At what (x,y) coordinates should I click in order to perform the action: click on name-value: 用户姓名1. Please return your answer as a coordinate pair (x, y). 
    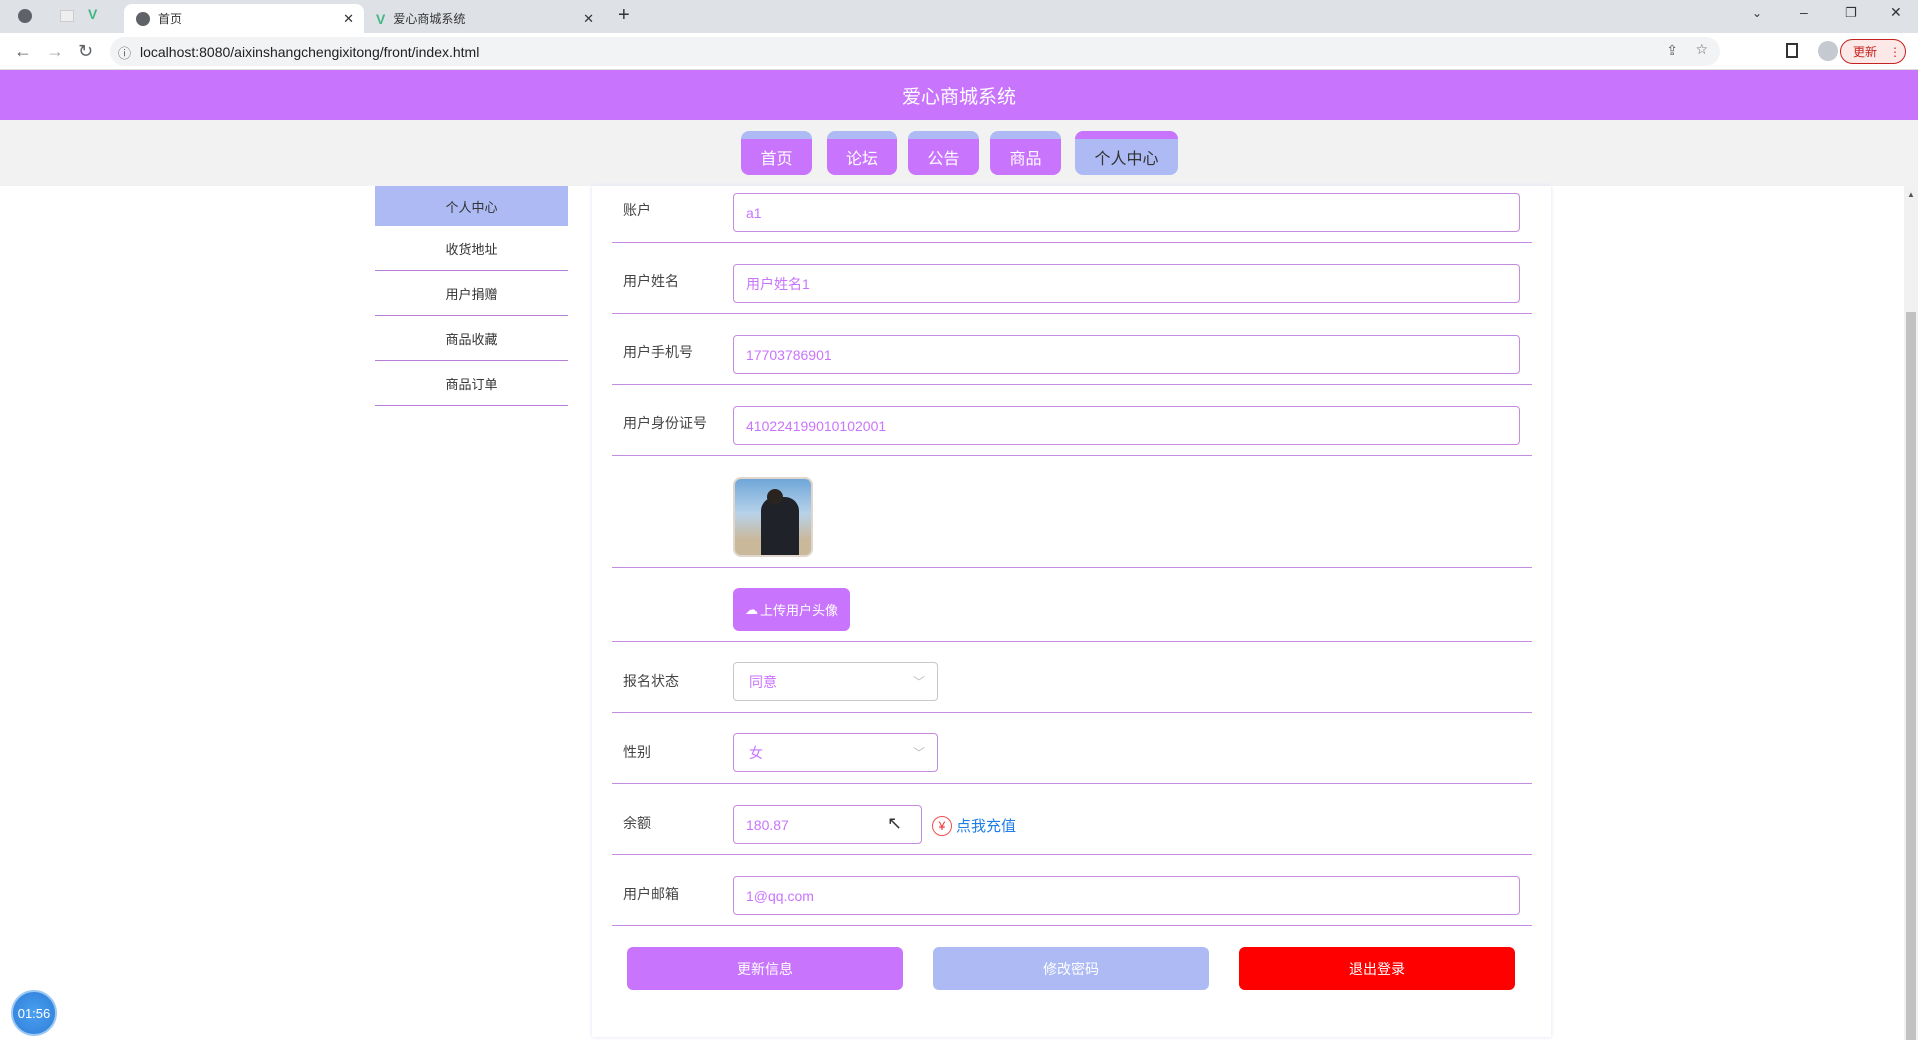
    Looking at the image, I should click on (778, 283).